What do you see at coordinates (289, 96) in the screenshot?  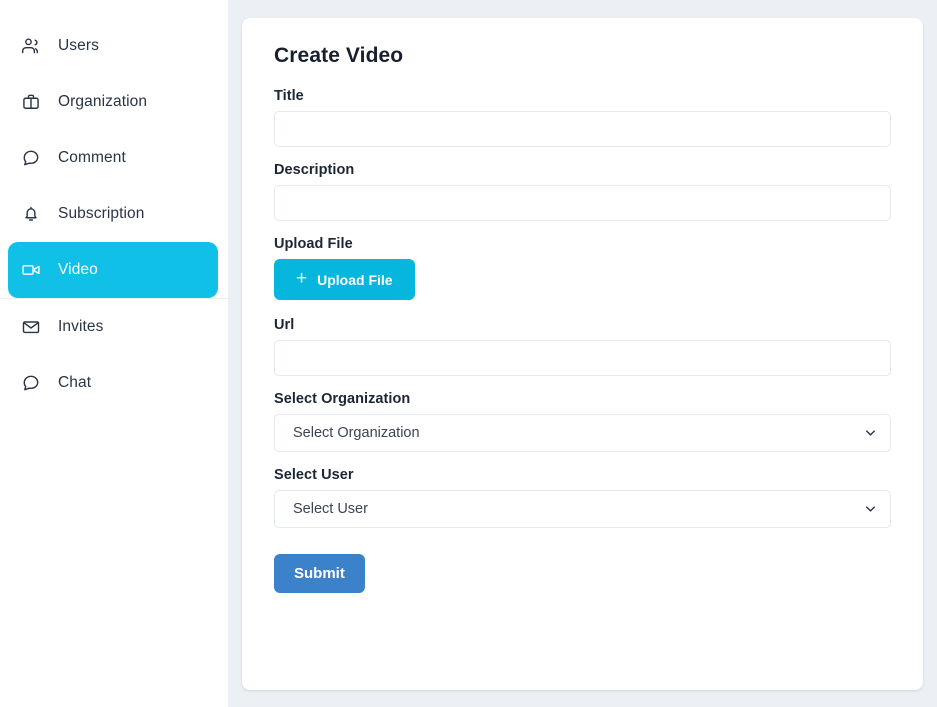 I see `title-label: Title` at bounding box center [289, 96].